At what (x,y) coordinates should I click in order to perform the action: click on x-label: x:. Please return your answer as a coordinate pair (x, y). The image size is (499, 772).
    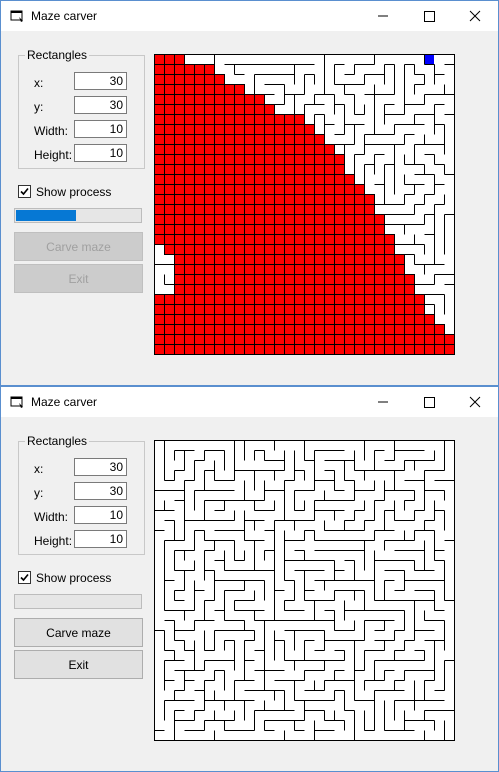
    Looking at the image, I should click on (39, 83).